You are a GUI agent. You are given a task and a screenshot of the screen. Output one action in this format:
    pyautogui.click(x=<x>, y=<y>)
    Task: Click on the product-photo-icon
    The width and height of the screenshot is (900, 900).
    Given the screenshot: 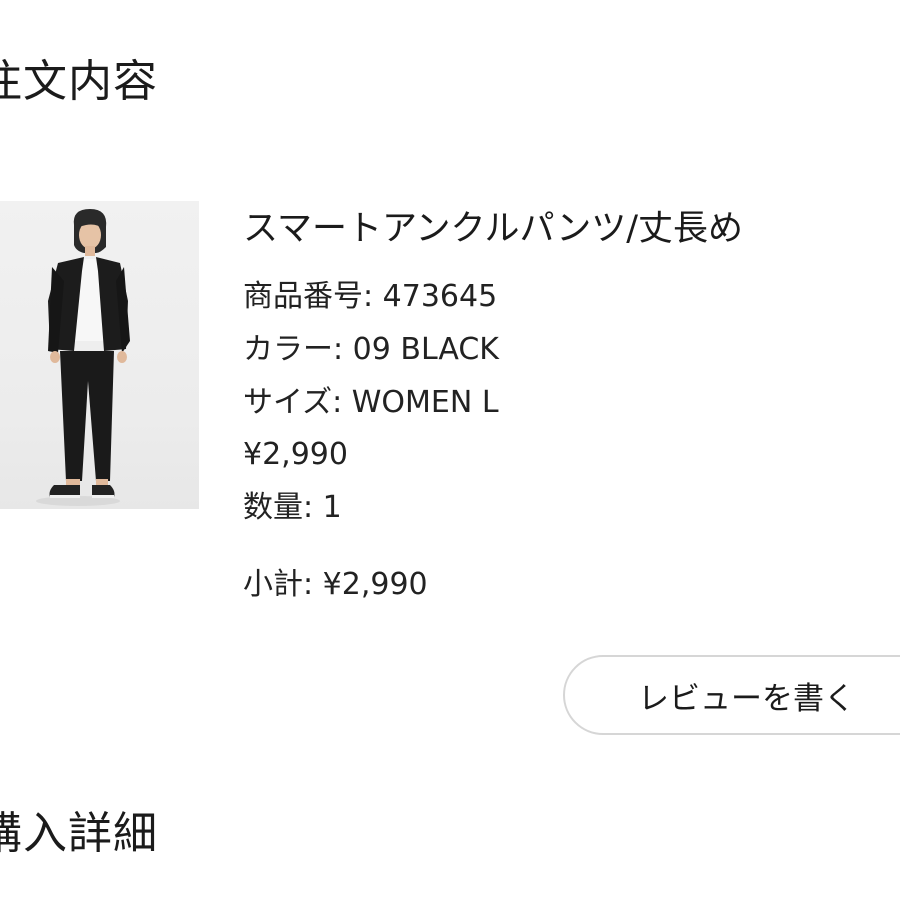 What is the action you would take?
    pyautogui.click(x=83, y=357)
    